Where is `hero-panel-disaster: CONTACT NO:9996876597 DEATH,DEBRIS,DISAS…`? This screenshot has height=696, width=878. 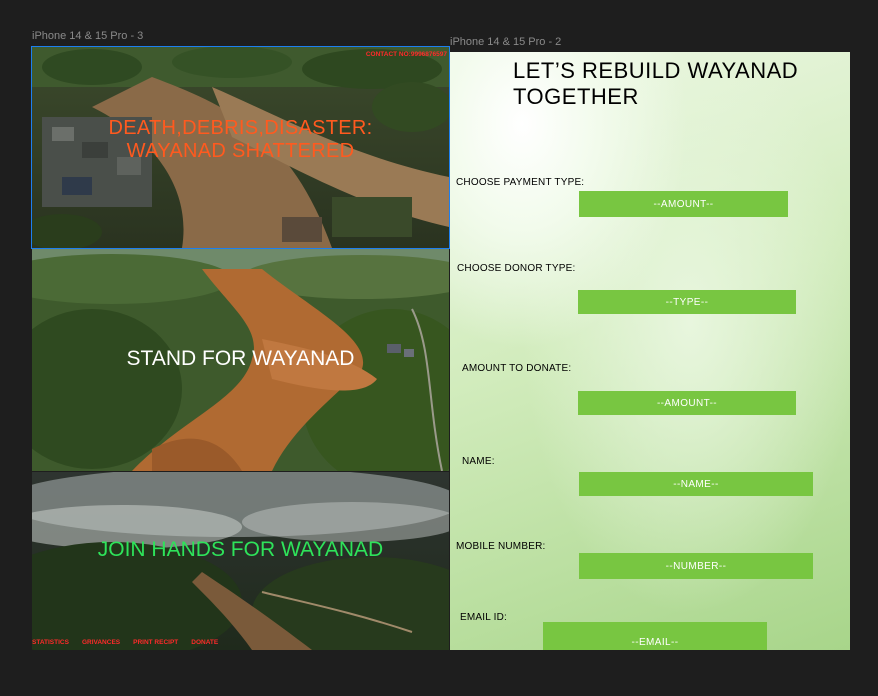
hero-panel-disaster: CONTACT NO:9996876597 DEATH,DEBRIS,DISAS… is located at coordinates (240, 147).